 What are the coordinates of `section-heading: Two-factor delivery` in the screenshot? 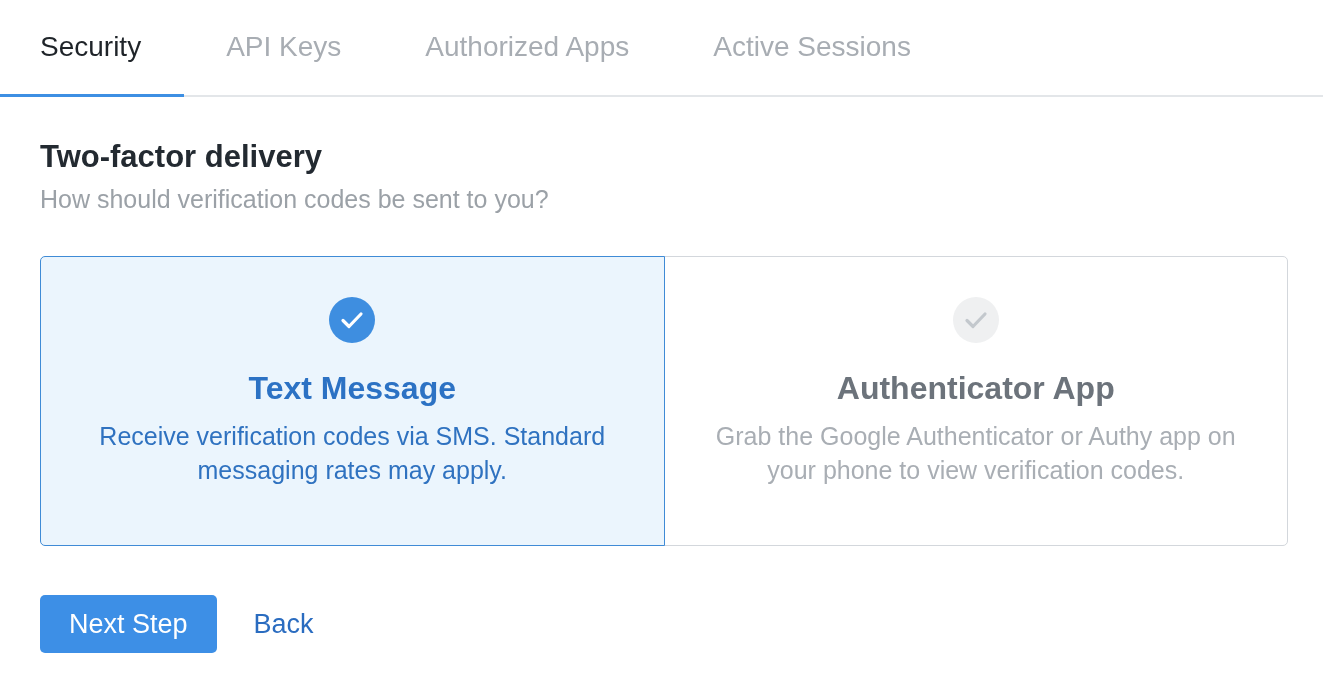 It's located at (181, 157).